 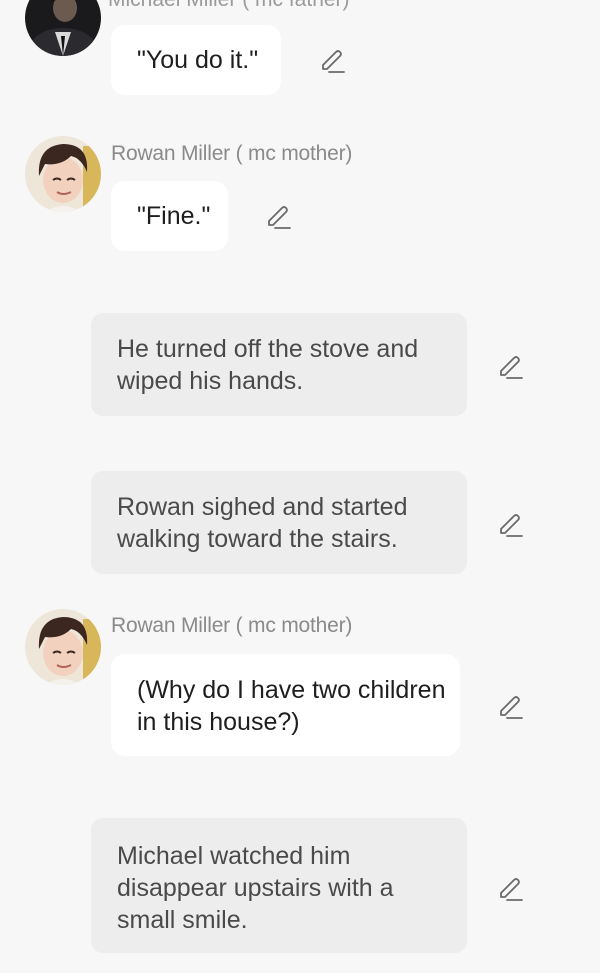 I want to click on character-message-bubble: "You do it.", so click(x=196, y=60).